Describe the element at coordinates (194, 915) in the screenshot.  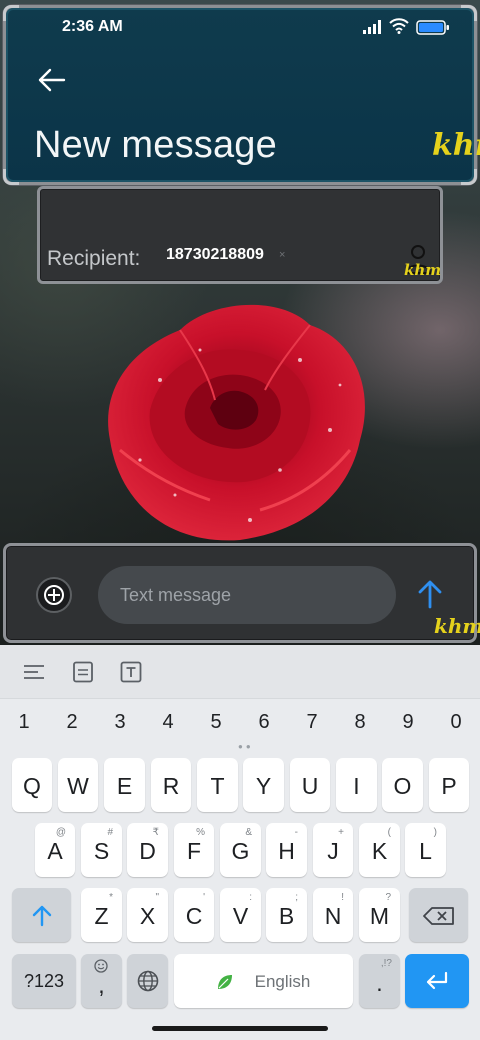
I see `key-c: ' C` at that location.